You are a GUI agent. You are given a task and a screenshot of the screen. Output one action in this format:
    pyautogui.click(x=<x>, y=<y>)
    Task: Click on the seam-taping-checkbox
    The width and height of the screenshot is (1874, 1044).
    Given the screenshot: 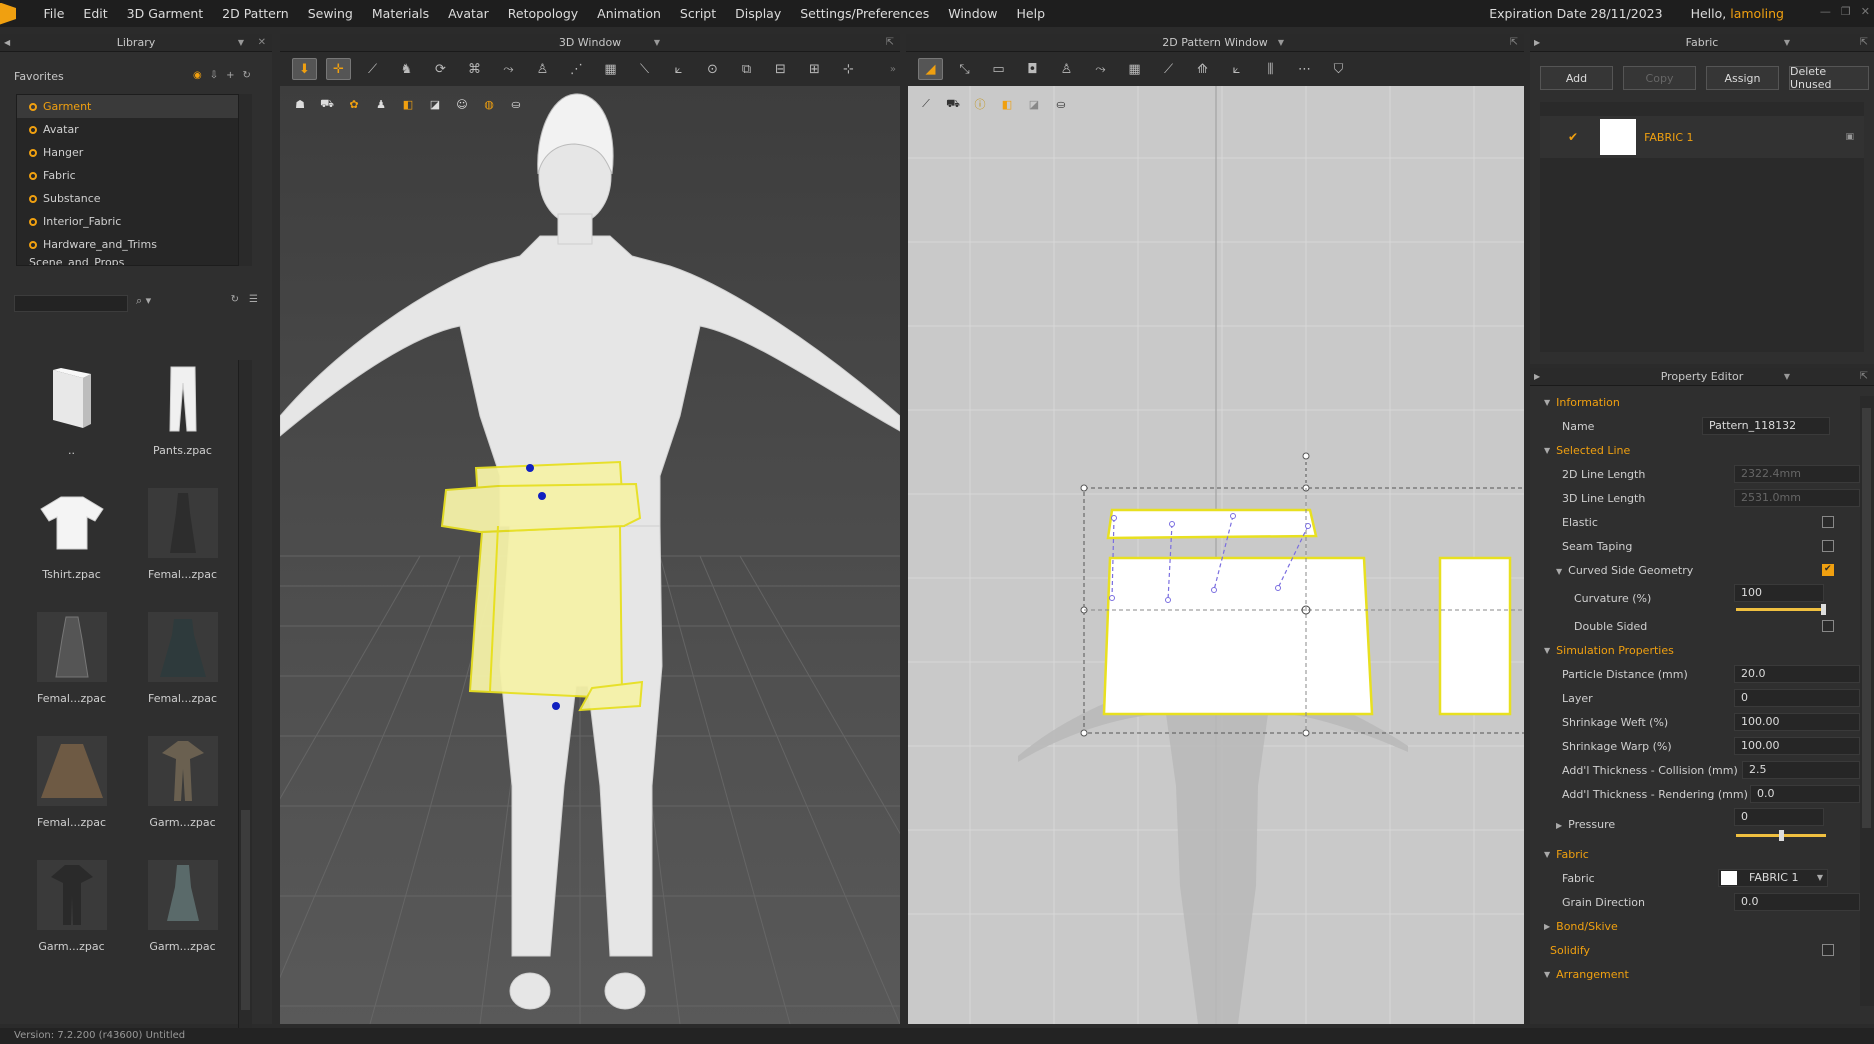 What is the action you would take?
    pyautogui.click(x=1828, y=546)
    